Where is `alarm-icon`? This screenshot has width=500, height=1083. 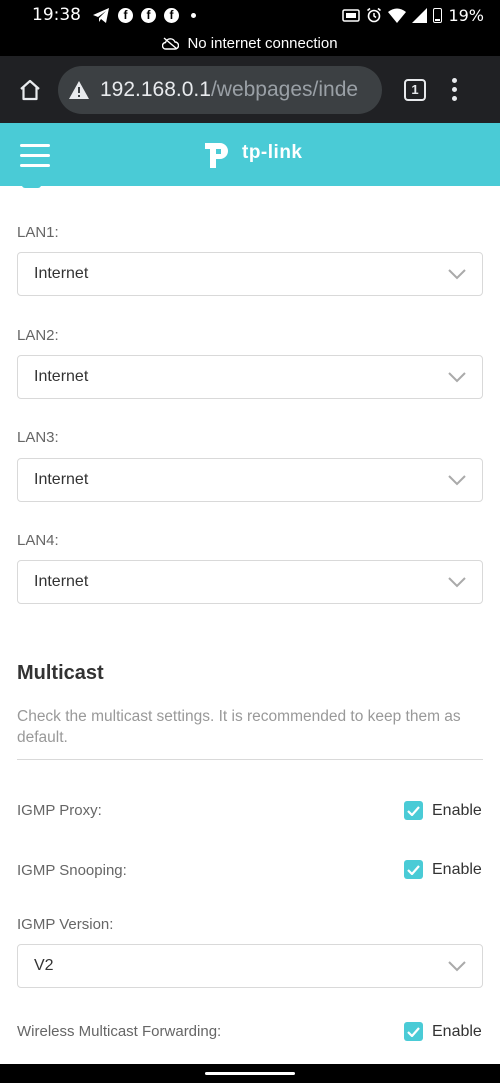
alarm-icon is located at coordinates (374, 15).